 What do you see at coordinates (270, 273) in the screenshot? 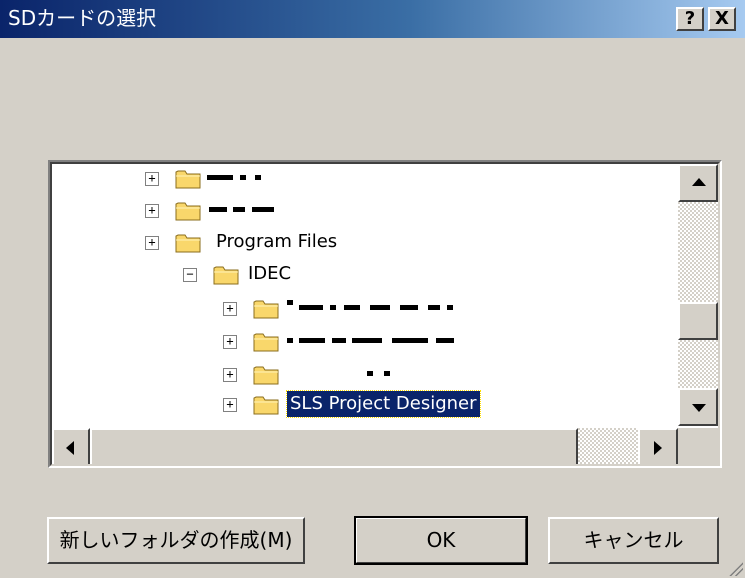
I see `tree-item-label: IDEC` at bounding box center [270, 273].